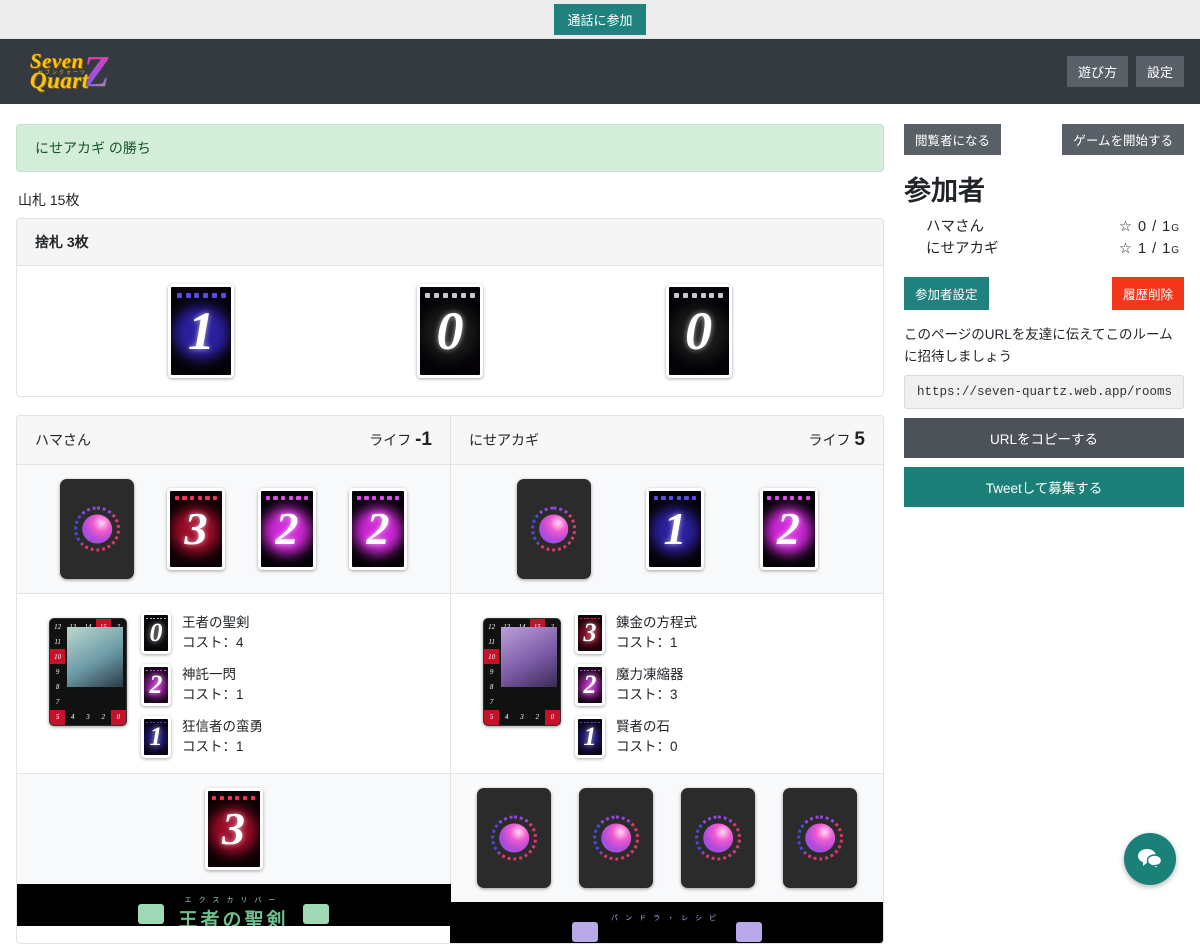  I want to click on spell-text: 王者の聖剣コスト：4, so click(216, 632).